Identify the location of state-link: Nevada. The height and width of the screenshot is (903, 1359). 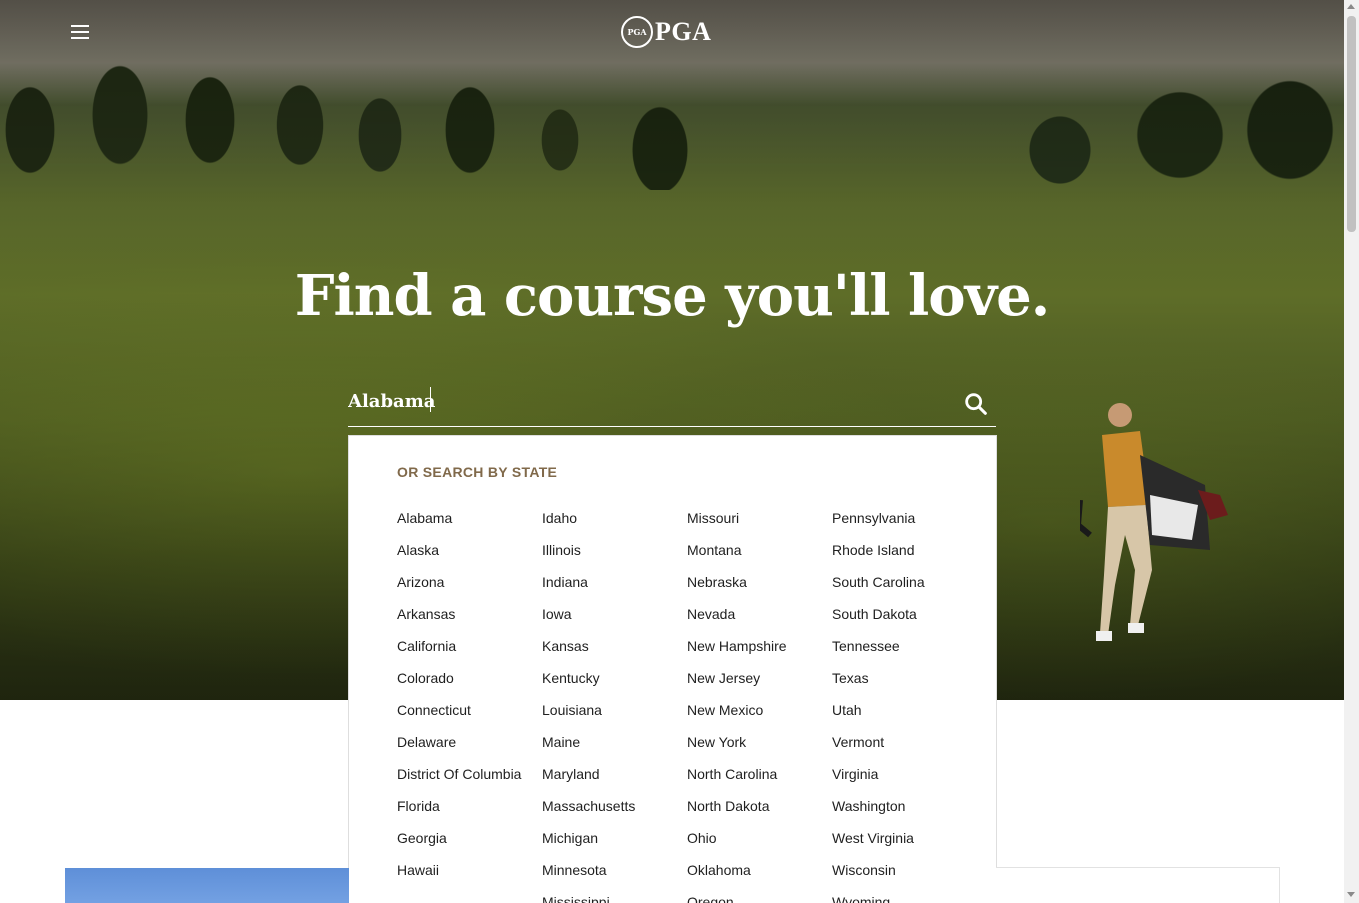
(759, 614).